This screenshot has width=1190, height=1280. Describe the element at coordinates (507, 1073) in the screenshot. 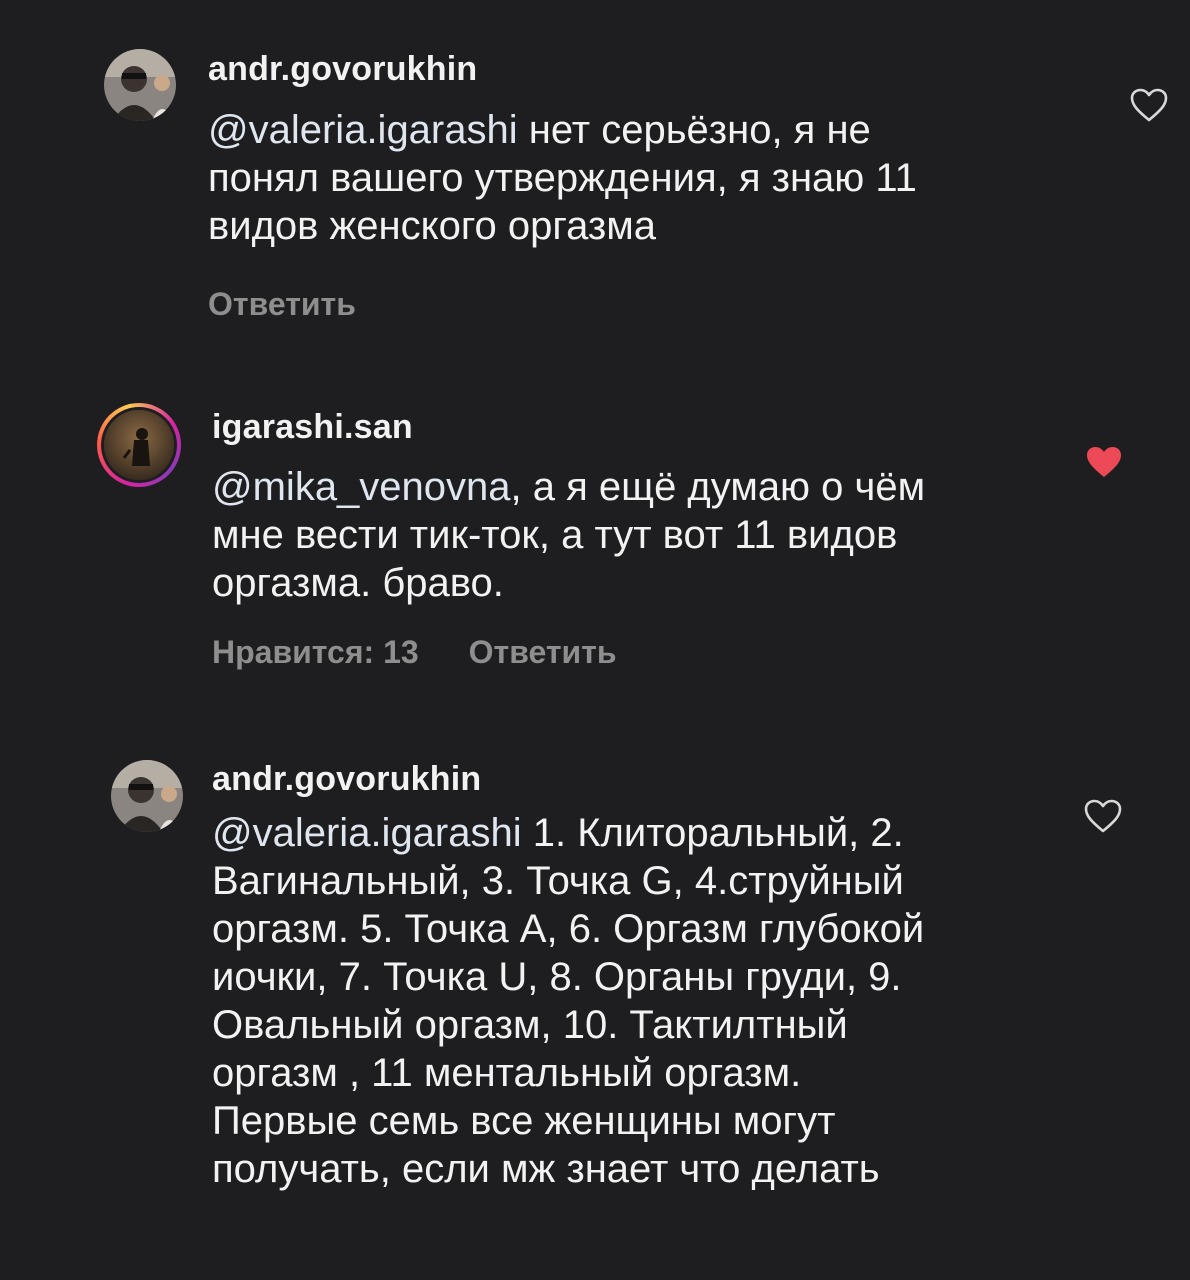

I see `comment-text-line: оргазм , 11 ментальный оргазм.` at that location.